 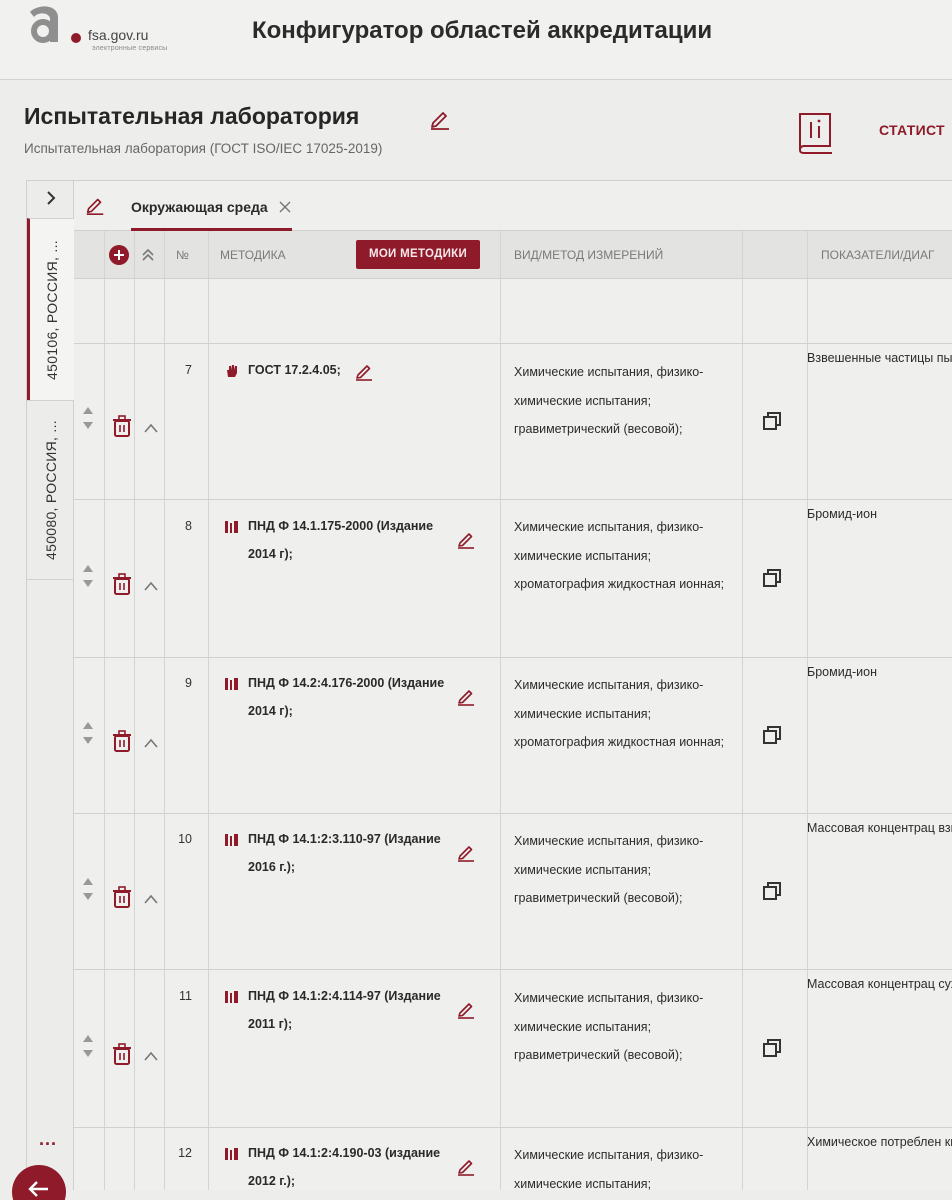 I want to click on fsa-logo-icon, so click(x=46, y=24).